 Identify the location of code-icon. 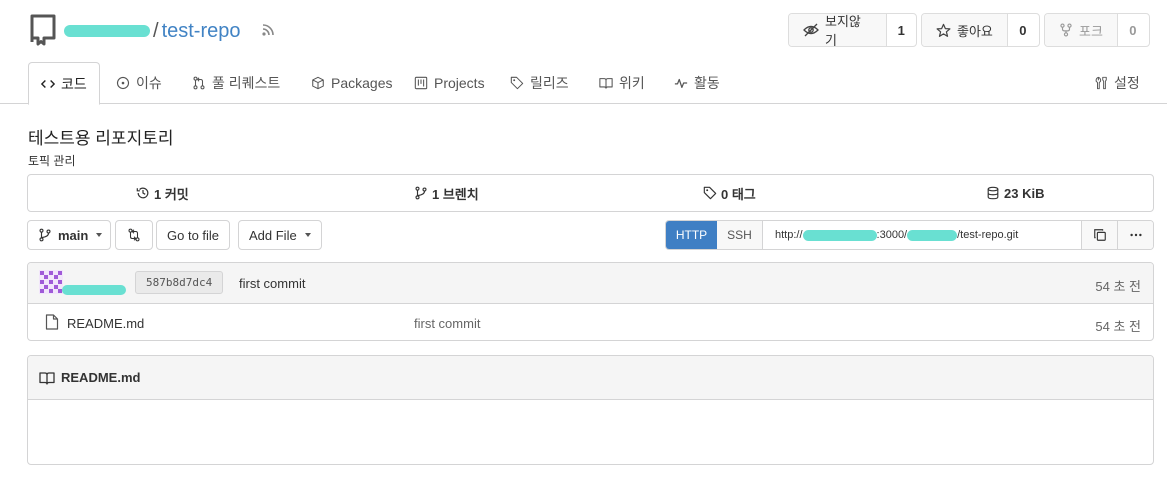
(48, 84).